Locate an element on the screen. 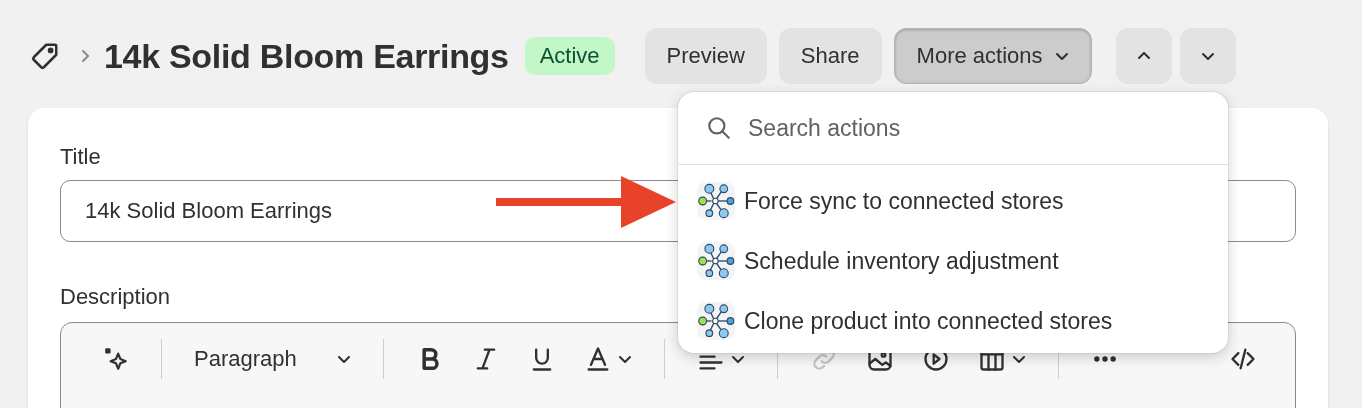  title-label: Title is located at coordinates (81, 157).